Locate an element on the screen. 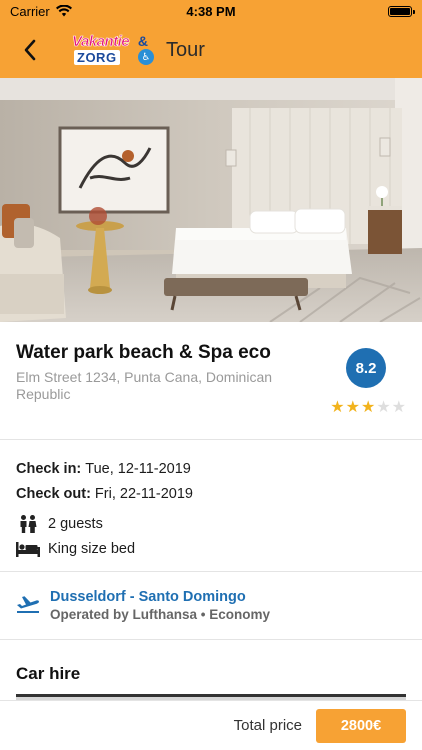 The image size is (422, 750). chevron-left-icon is located at coordinates (30, 50).